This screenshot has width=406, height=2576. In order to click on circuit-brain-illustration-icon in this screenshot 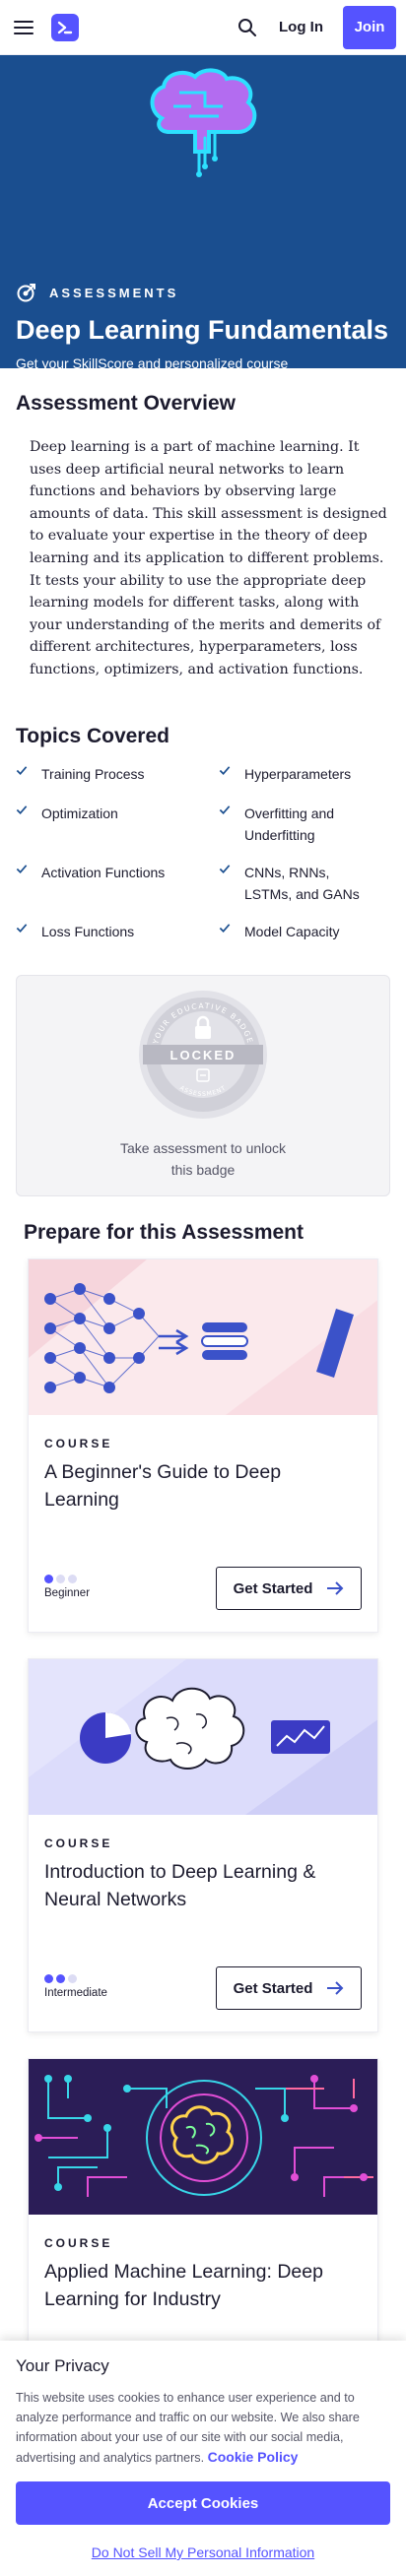, I will do `click(204, 2136)`.